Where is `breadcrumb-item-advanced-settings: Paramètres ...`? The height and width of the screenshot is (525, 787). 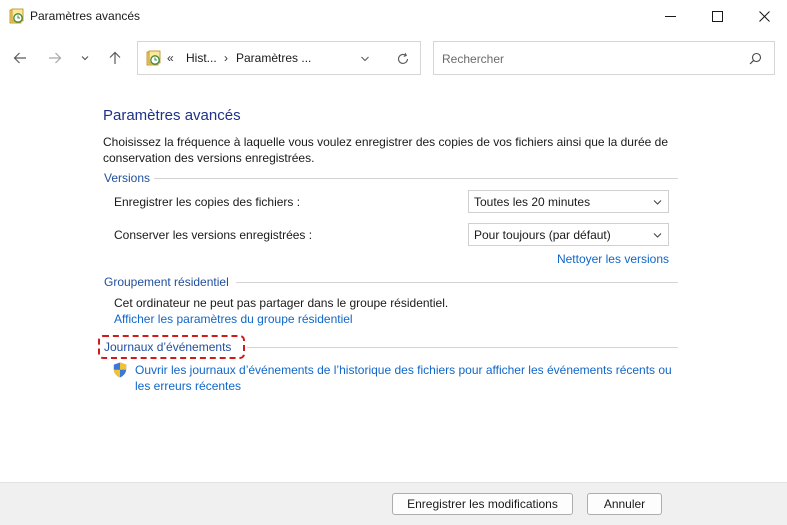 breadcrumb-item-advanced-settings: Paramètres ... is located at coordinates (273, 58).